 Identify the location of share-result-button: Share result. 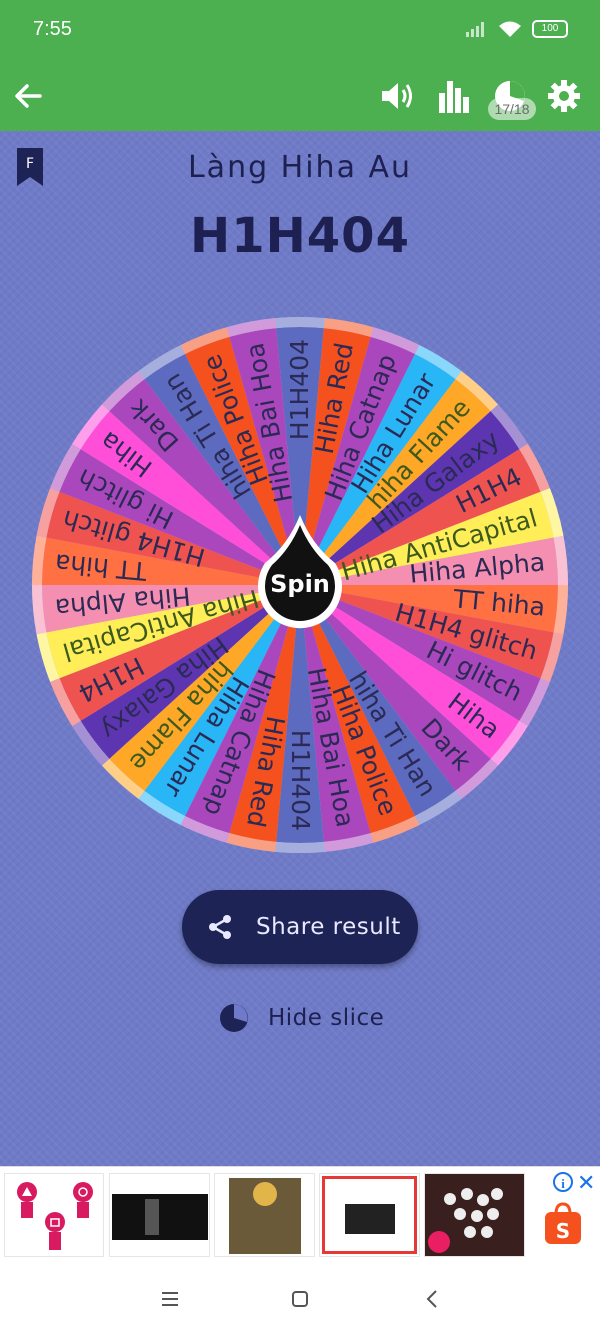
(300, 927).